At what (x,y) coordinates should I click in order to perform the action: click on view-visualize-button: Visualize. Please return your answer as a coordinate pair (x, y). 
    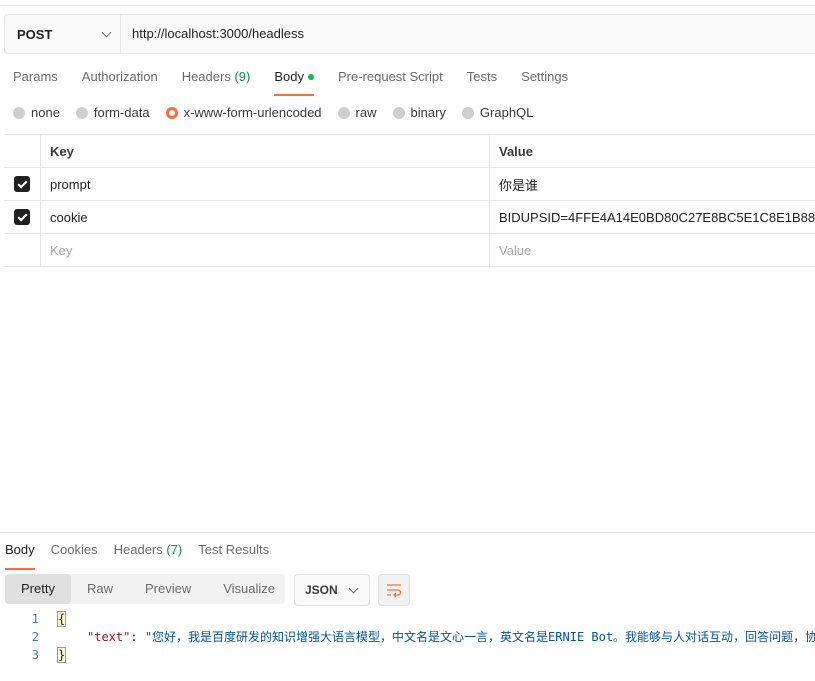
    Looking at the image, I should click on (249, 589).